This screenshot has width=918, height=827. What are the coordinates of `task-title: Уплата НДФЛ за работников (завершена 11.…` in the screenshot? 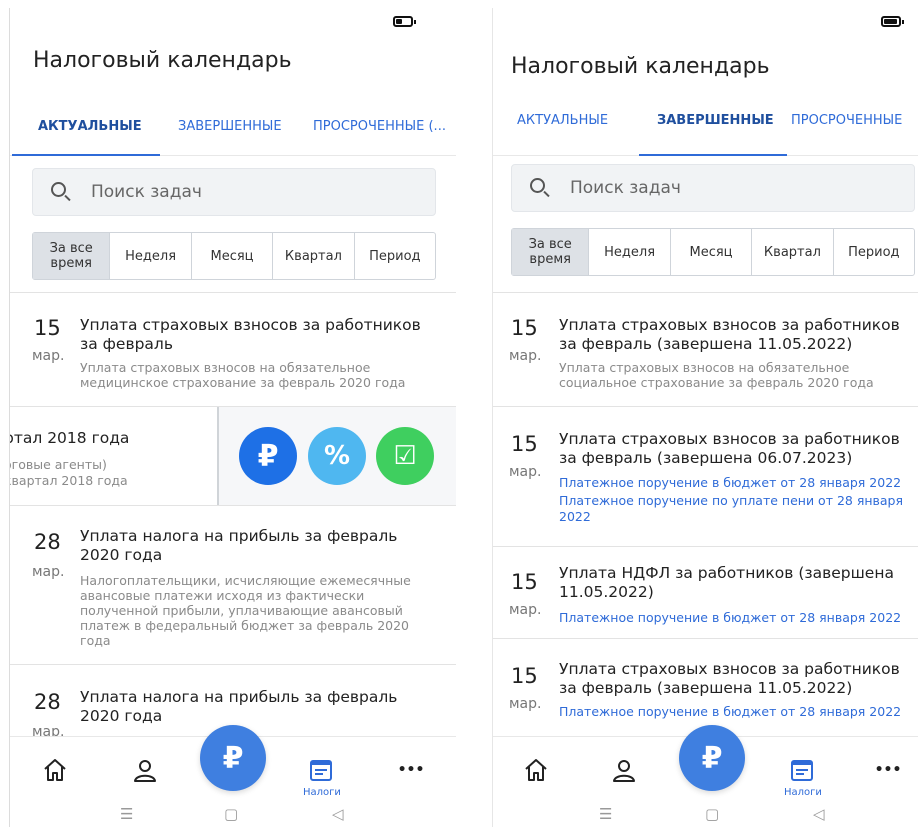 It's located at (726, 582).